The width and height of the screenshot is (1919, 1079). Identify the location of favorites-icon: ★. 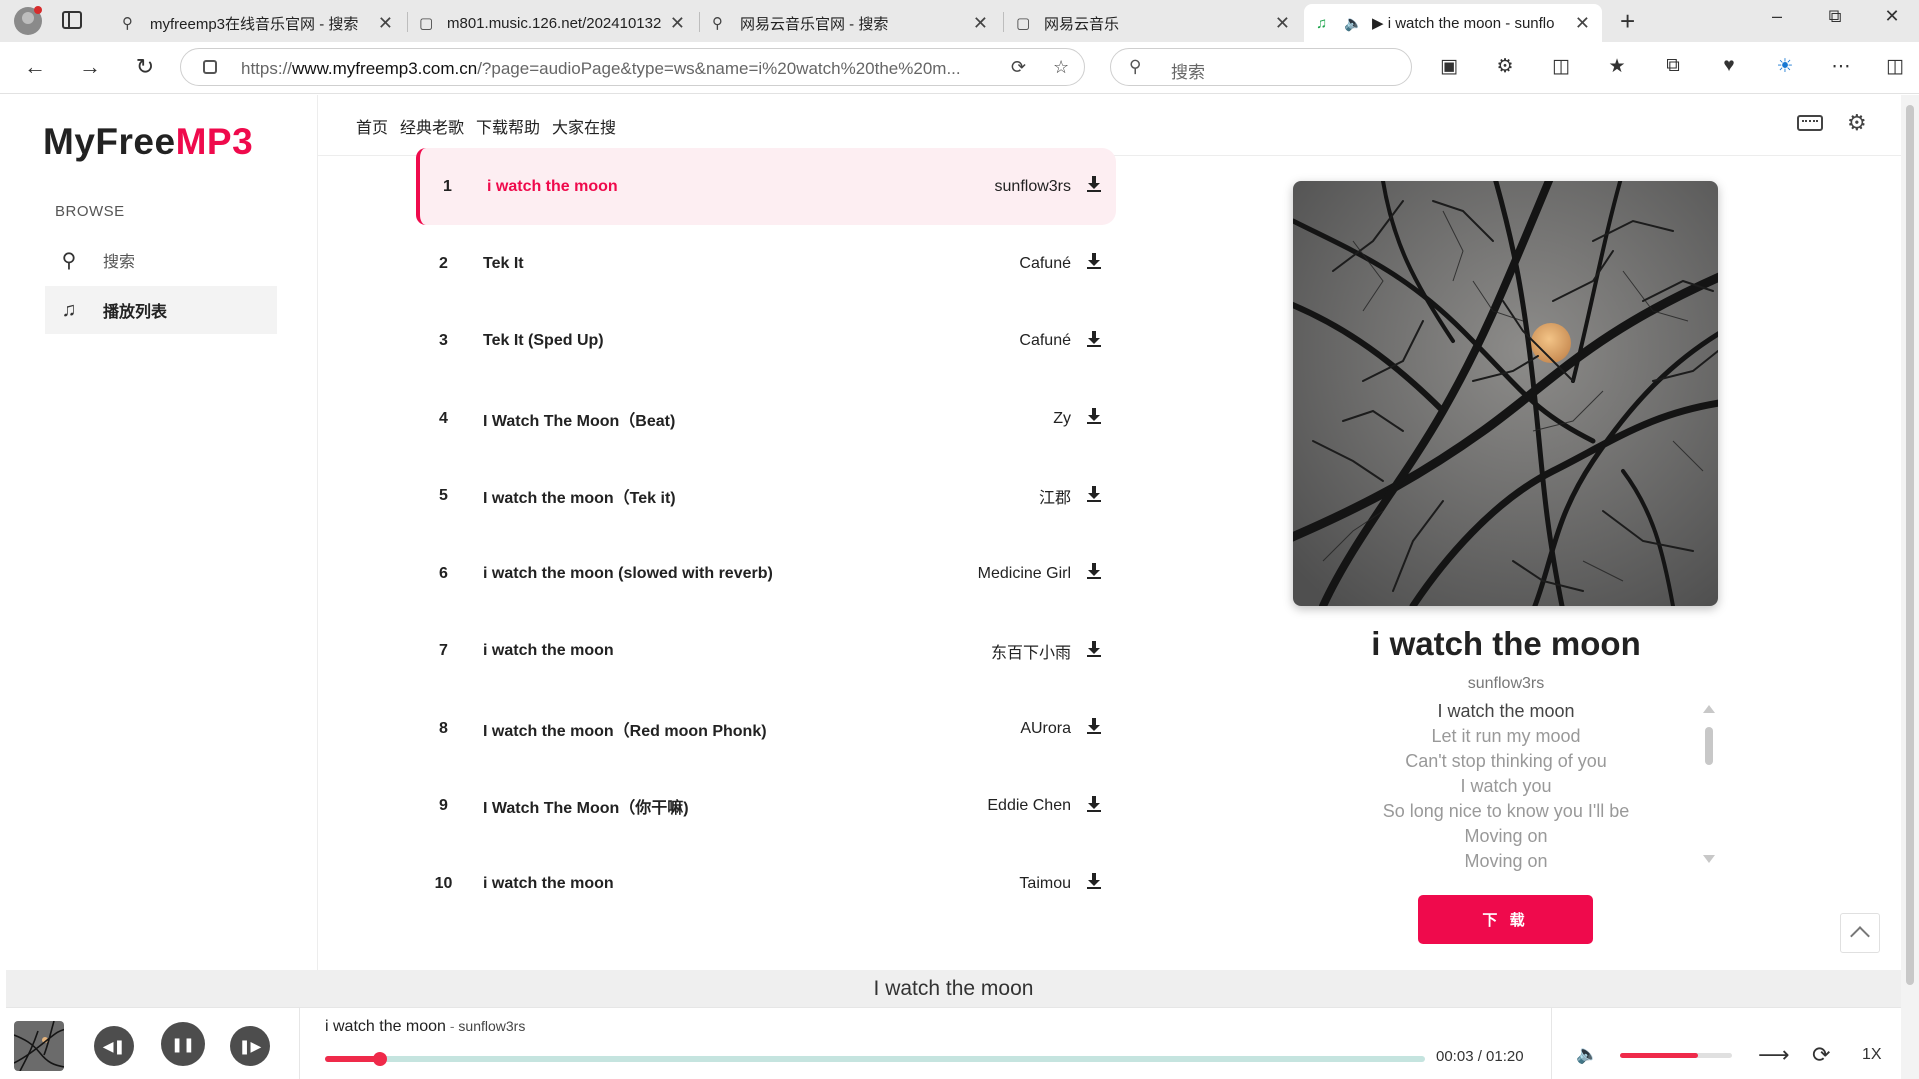
(1617, 66).